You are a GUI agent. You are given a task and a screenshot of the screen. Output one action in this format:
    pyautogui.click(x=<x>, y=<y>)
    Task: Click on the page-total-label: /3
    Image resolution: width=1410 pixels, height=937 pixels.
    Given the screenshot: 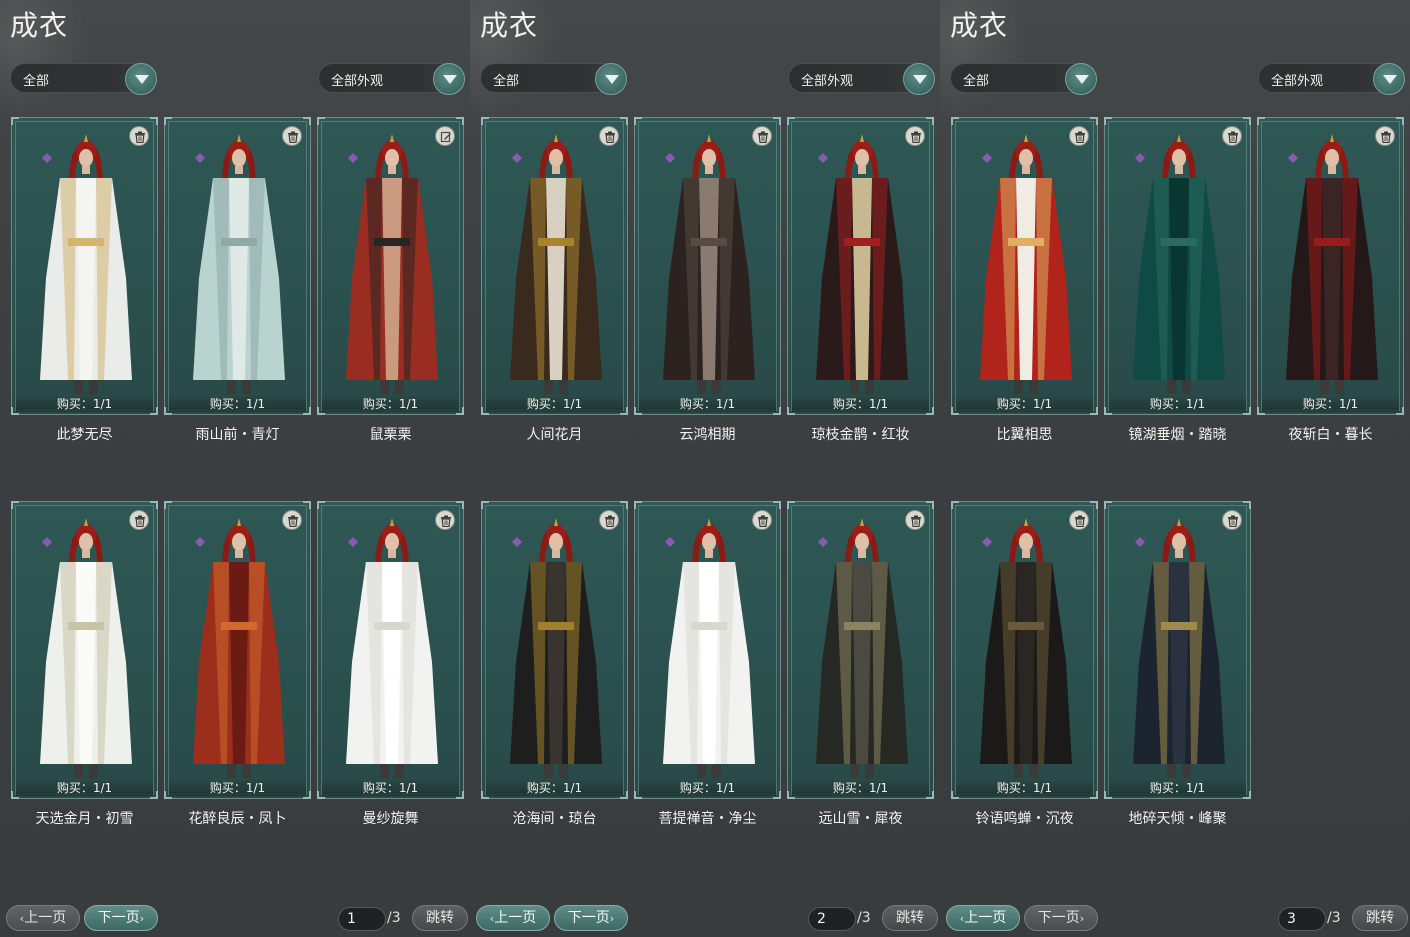 What is the action you would take?
    pyautogui.click(x=394, y=918)
    